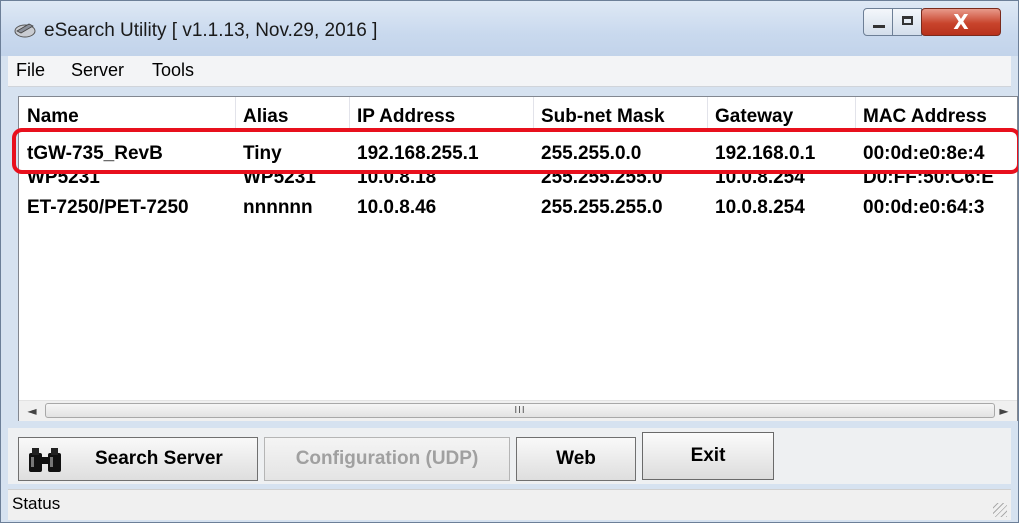 The height and width of the screenshot is (523, 1019). What do you see at coordinates (97, 70) in the screenshot?
I see `menu-server: Server` at bounding box center [97, 70].